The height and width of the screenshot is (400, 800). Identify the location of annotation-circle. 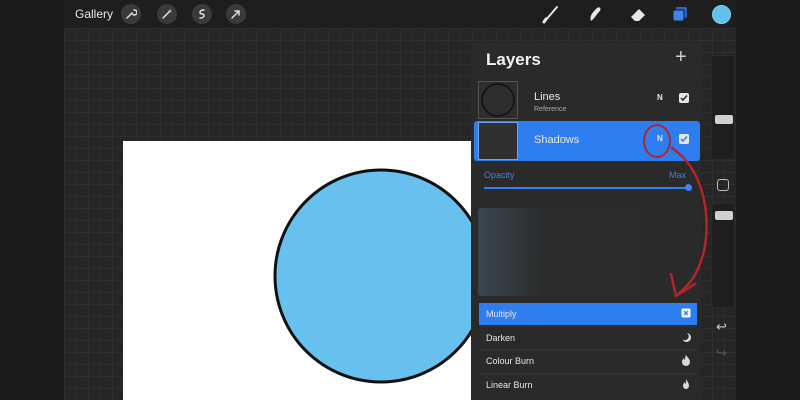
(657, 141).